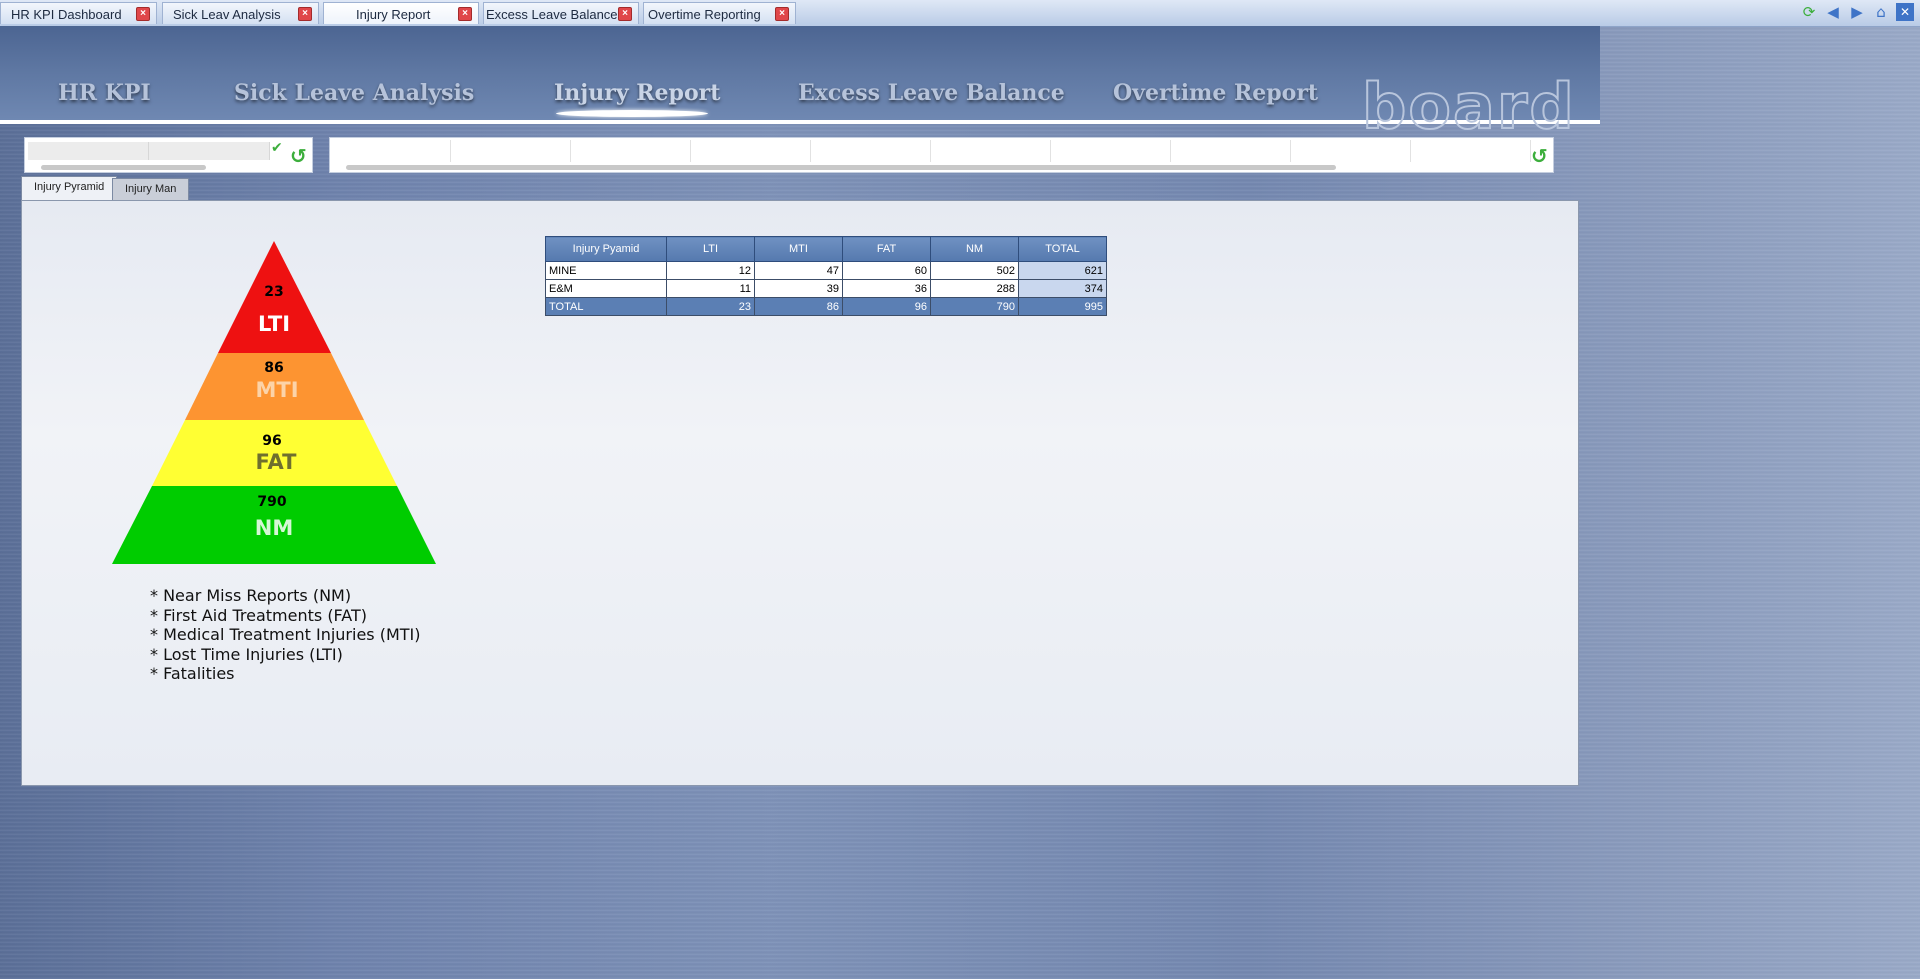 The image size is (1920, 979). I want to click on nm-value: 790, so click(272, 502).